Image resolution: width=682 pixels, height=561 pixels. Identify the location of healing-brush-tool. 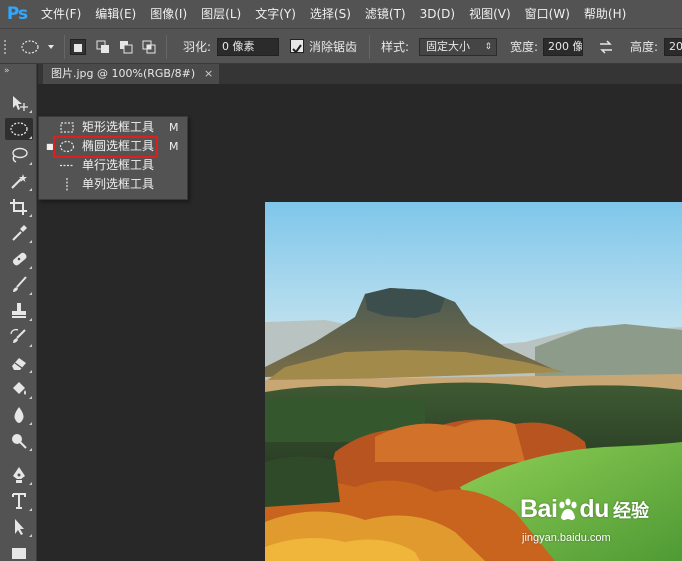
(19, 259).